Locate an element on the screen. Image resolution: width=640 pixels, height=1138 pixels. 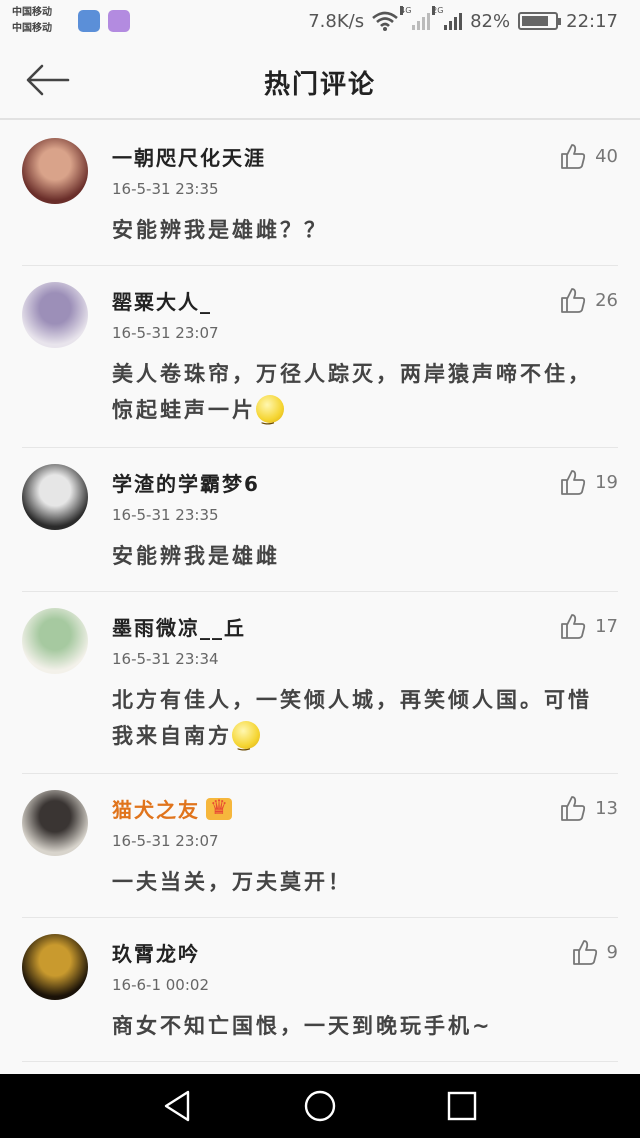
author-name: 一朝咫尺化天涯 is located at coordinates (189, 158).